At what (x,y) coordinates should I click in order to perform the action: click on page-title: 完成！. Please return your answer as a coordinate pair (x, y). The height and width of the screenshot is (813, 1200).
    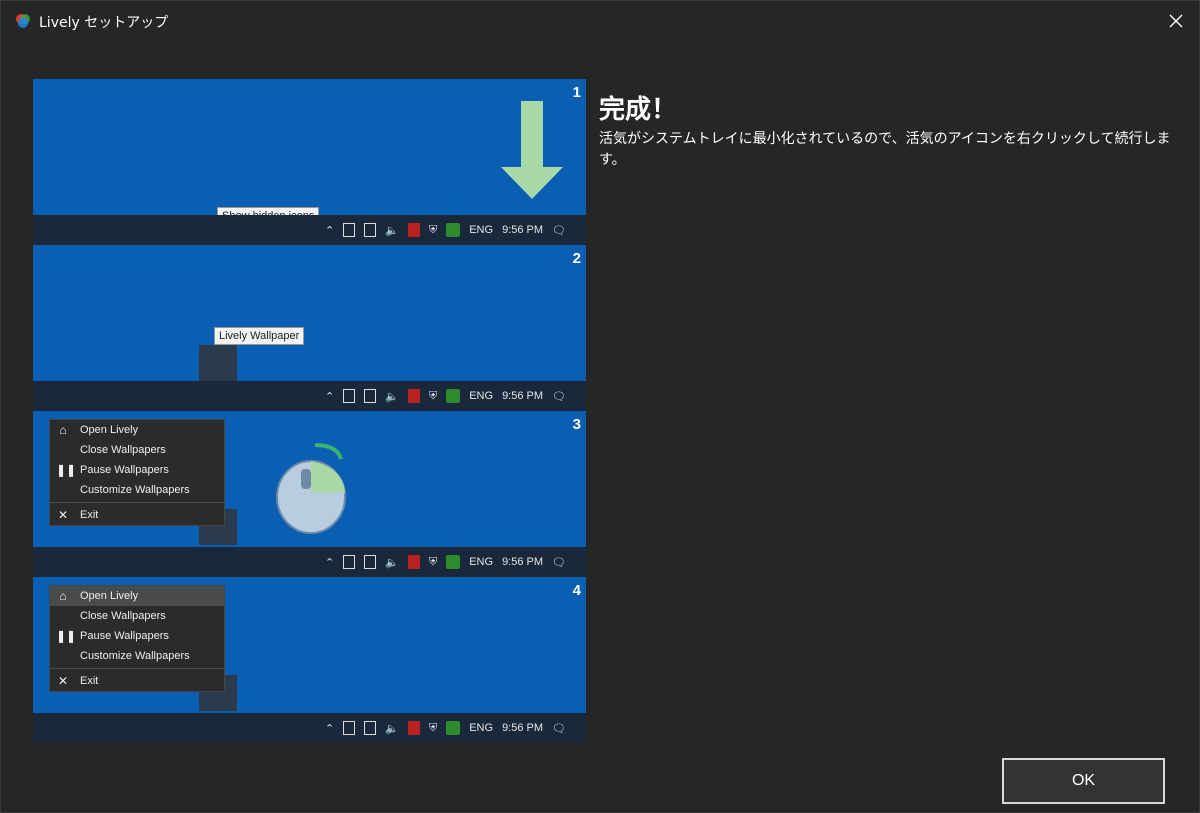
    Looking at the image, I should click on (638, 110).